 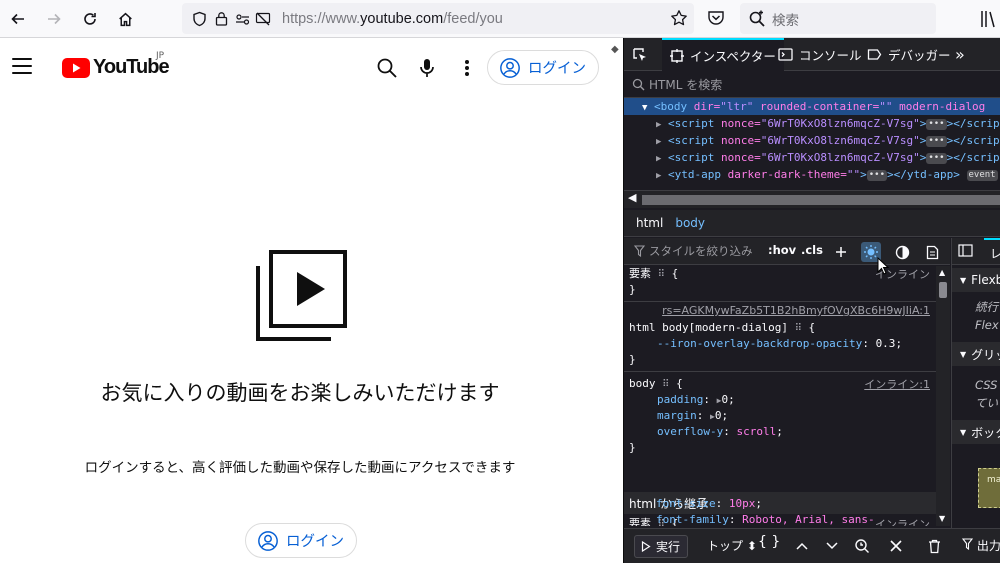 I want to click on chevron-up-icon, so click(x=802, y=546).